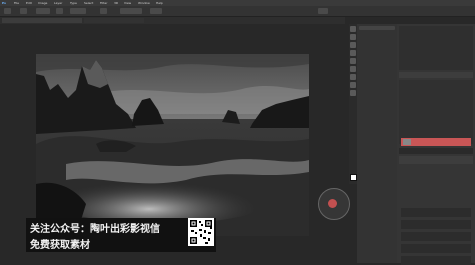 This screenshot has width=475, height=265. I want to click on layers-panel, so click(436, 112).